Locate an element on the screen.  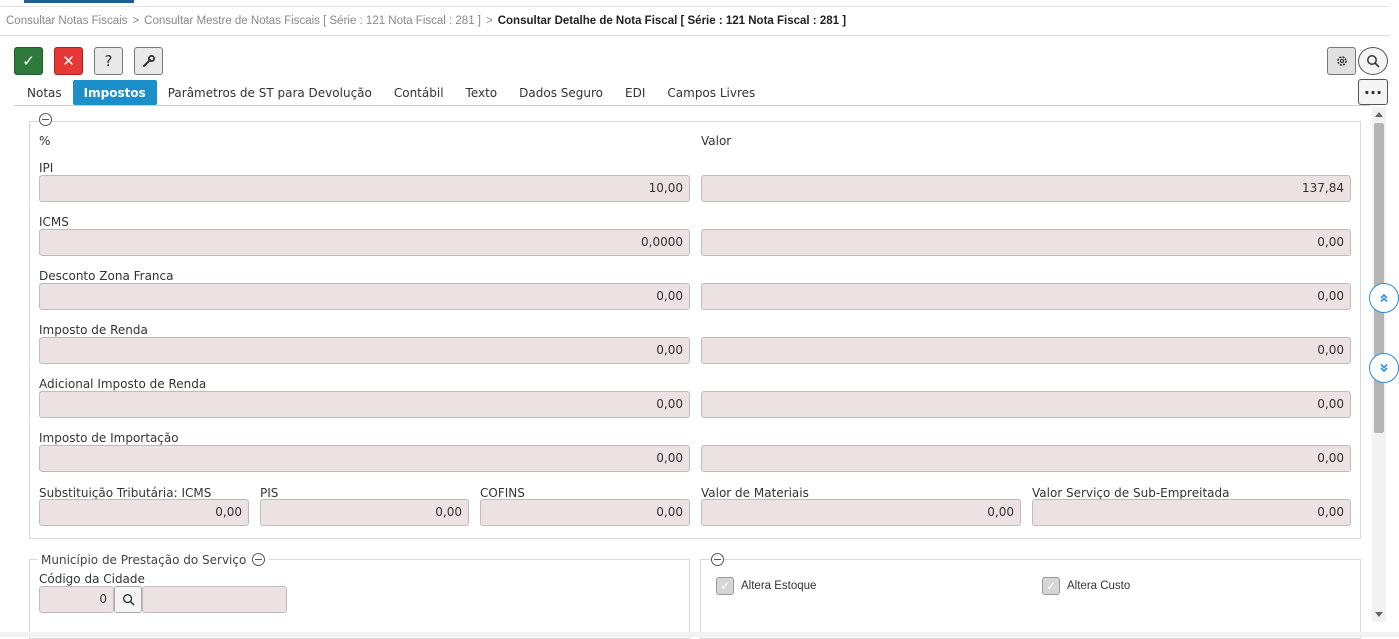
altera-custo-label: Altera Custo is located at coordinates (1099, 586).